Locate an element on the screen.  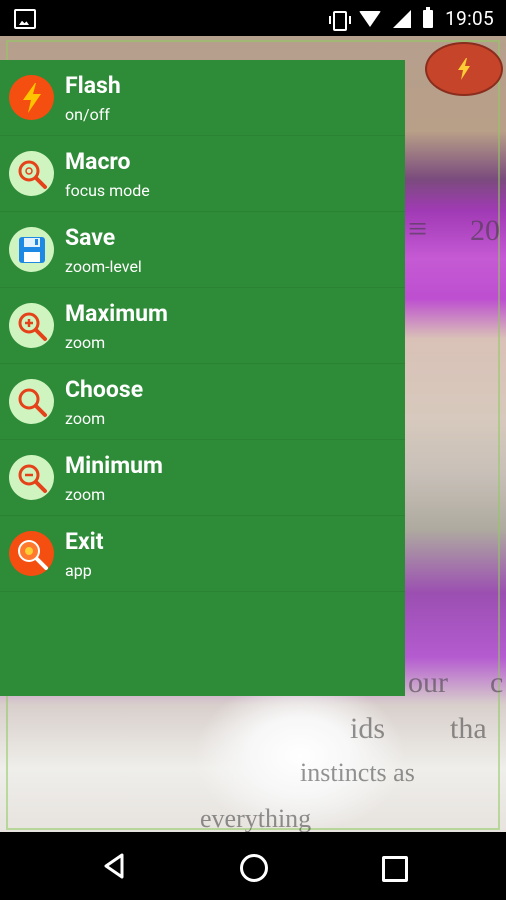
menu-item-title: Flash is located at coordinates (93, 85).